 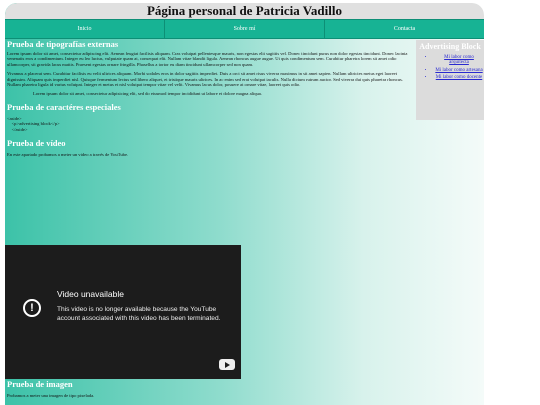 What do you see at coordinates (459, 77) in the screenshot?
I see `aside-link-docente: Mi labor como docente` at bounding box center [459, 77].